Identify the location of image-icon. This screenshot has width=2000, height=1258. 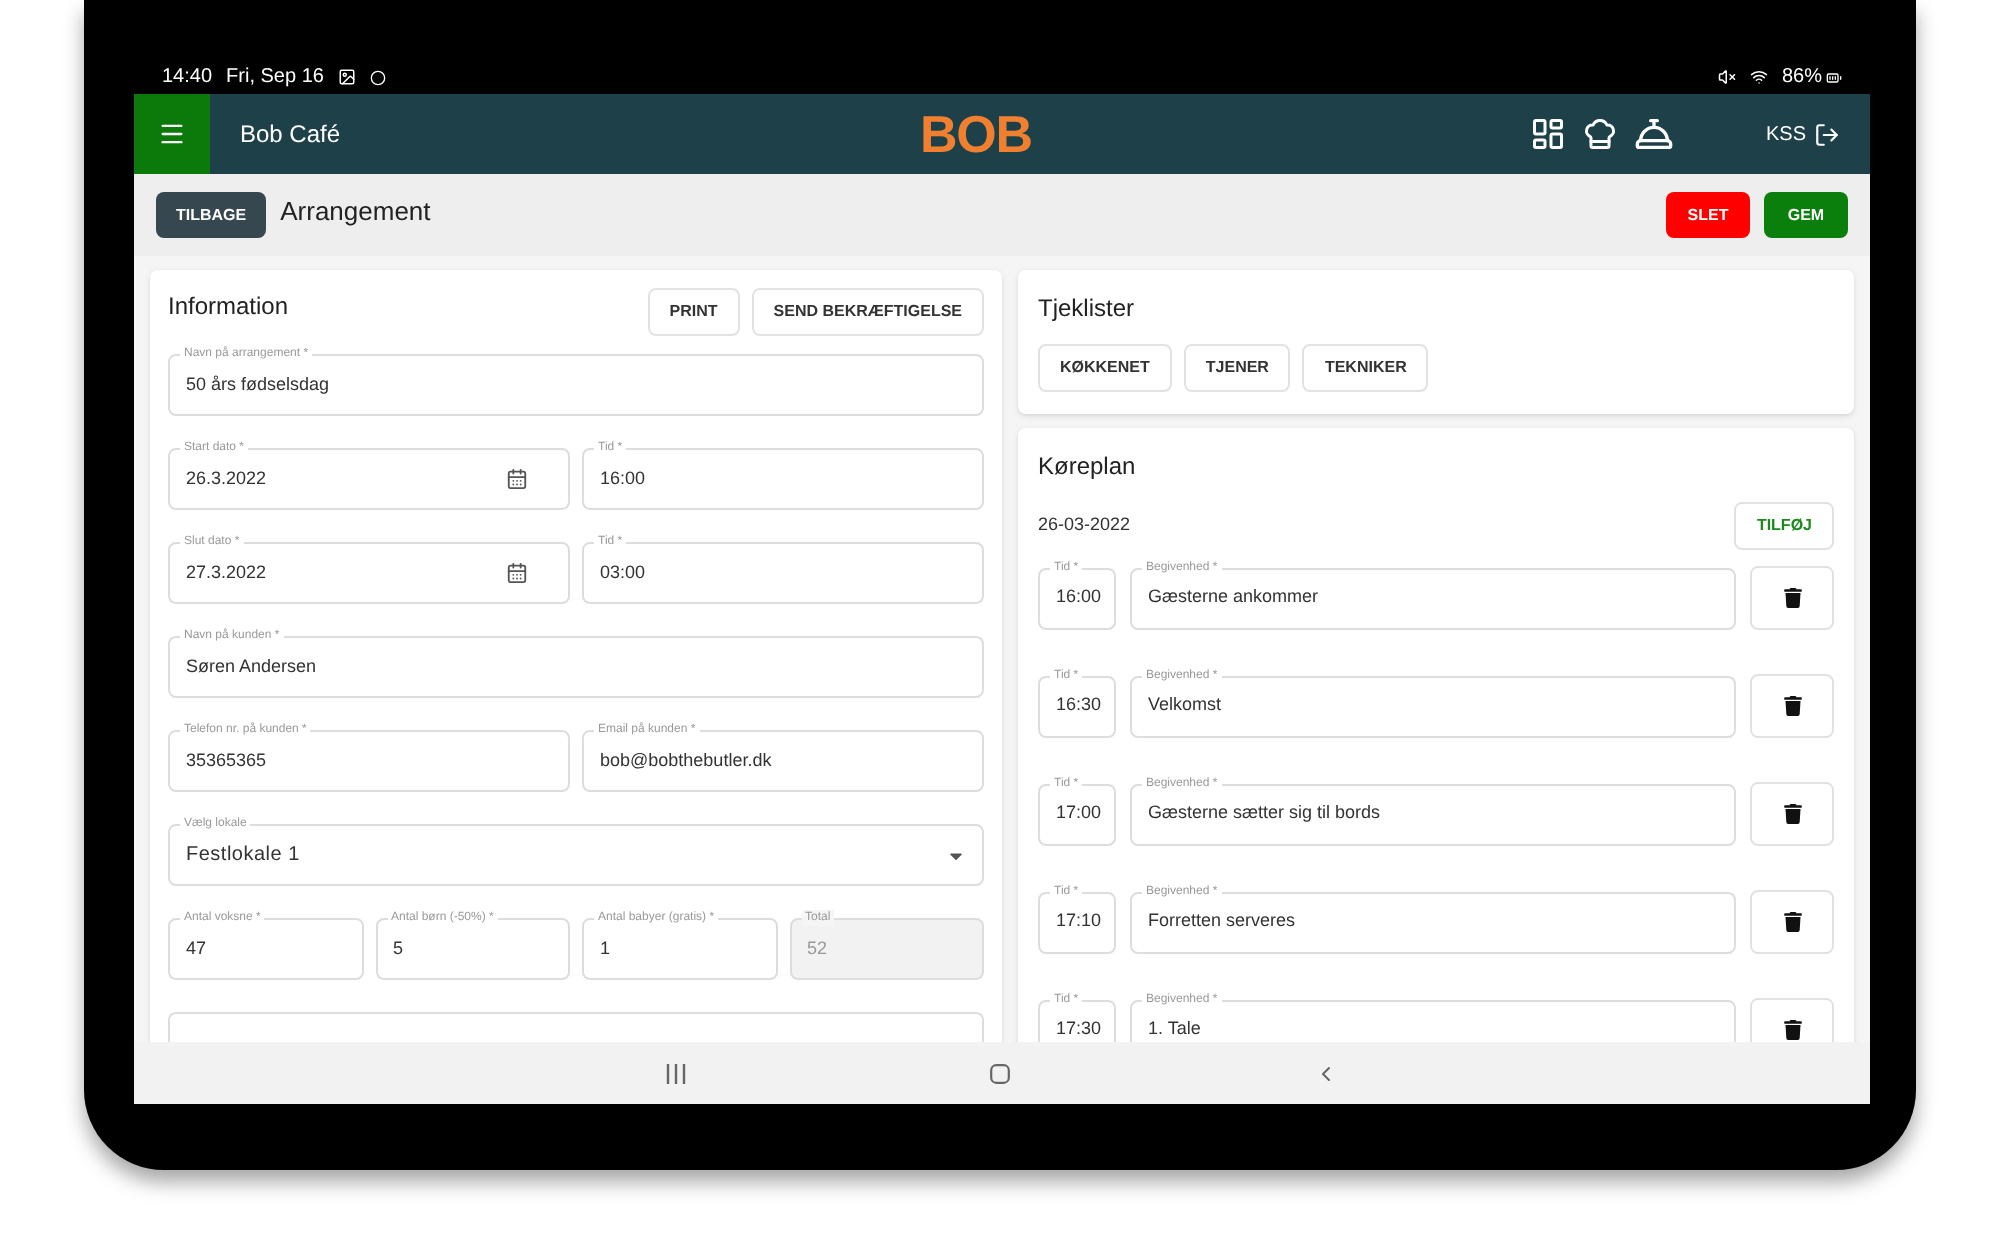
(346, 77).